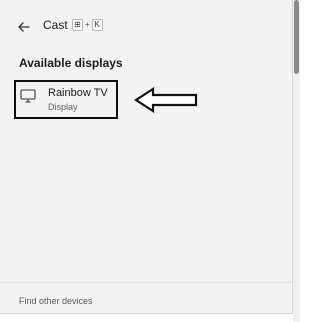 The image size is (320, 322). I want to click on find-other-devices-link: Find other devices, so click(56, 301).